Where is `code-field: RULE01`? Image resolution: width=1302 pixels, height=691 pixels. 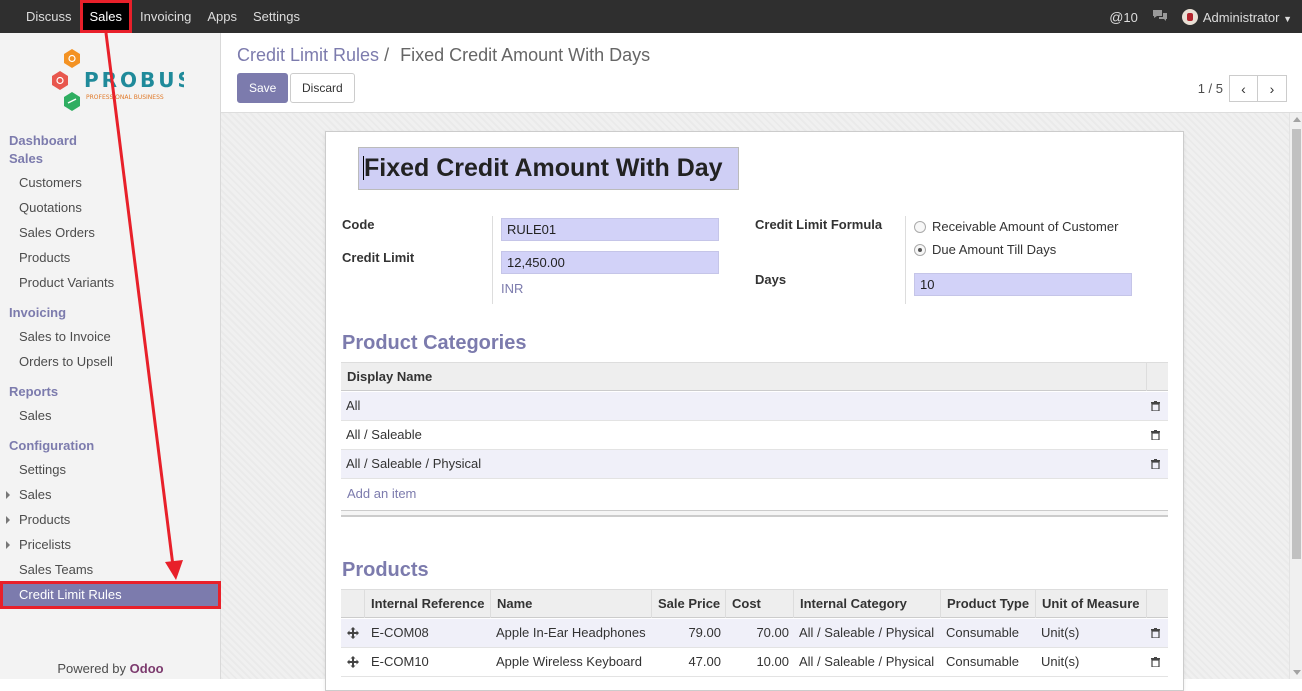 code-field: RULE01 is located at coordinates (610, 229).